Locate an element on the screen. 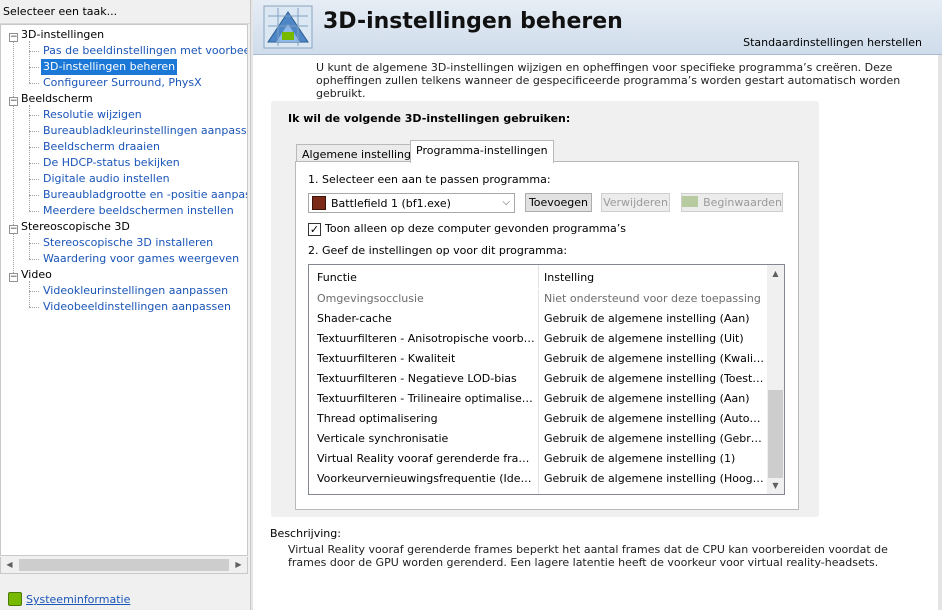 This screenshot has width=942, height=610. tree-category-stereo: − Stereoscopische 3D is located at coordinates (69, 227).